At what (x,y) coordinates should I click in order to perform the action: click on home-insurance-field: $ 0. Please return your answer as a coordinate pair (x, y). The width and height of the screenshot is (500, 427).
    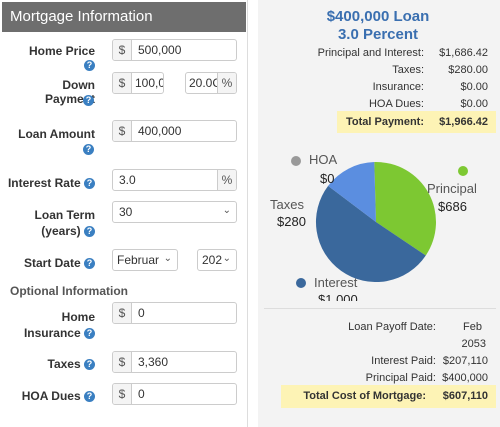
    Looking at the image, I should click on (174, 313).